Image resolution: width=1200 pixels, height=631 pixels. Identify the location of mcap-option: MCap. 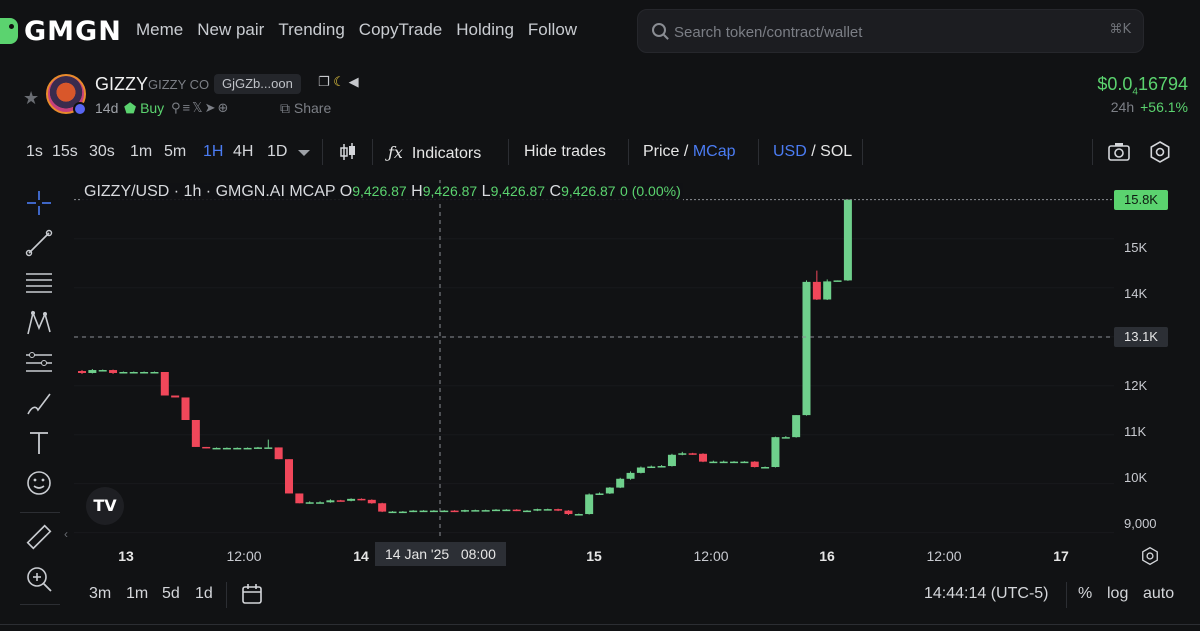
(714, 151).